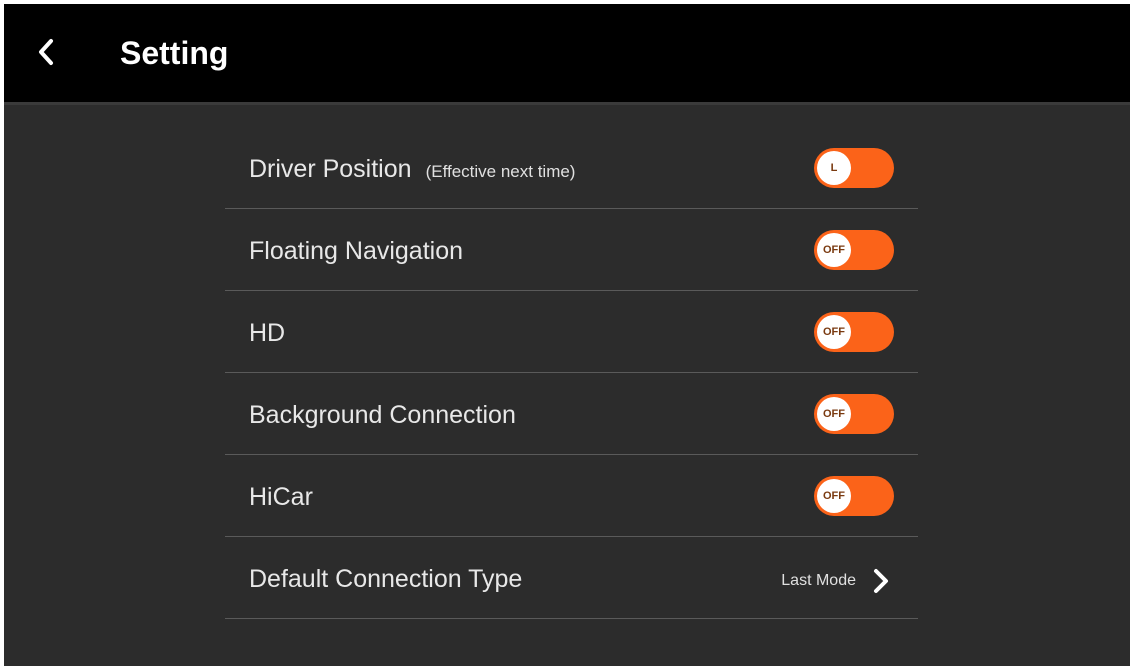  I want to click on setting-row-background-connection: Background Connection OFF, so click(571, 414).